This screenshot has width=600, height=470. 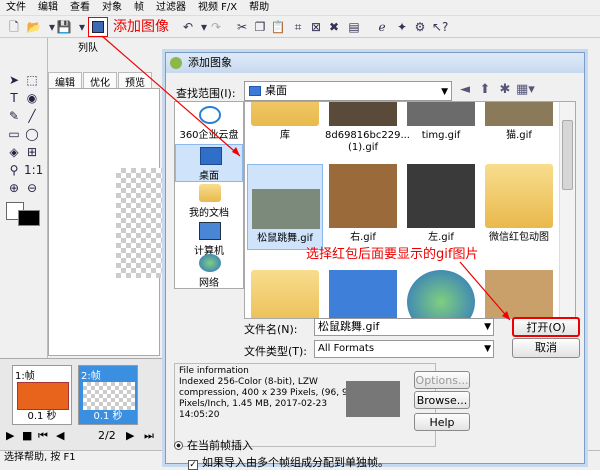 I want to click on delete-frame-icon: ⊠, so click(x=316, y=27).